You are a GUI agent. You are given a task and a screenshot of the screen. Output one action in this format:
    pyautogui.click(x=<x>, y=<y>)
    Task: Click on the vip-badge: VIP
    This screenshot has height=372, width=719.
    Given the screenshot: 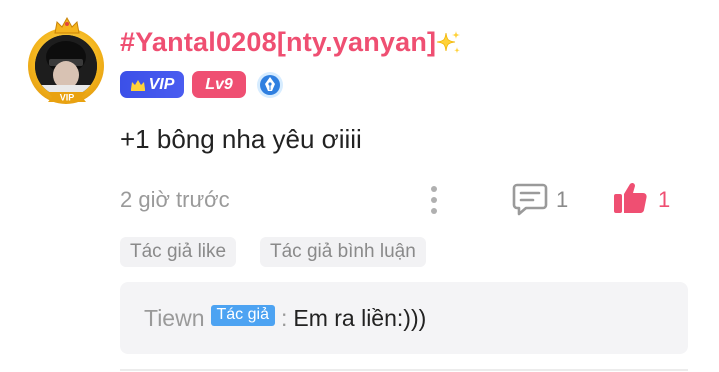 What is the action you would take?
    pyautogui.click(x=152, y=84)
    